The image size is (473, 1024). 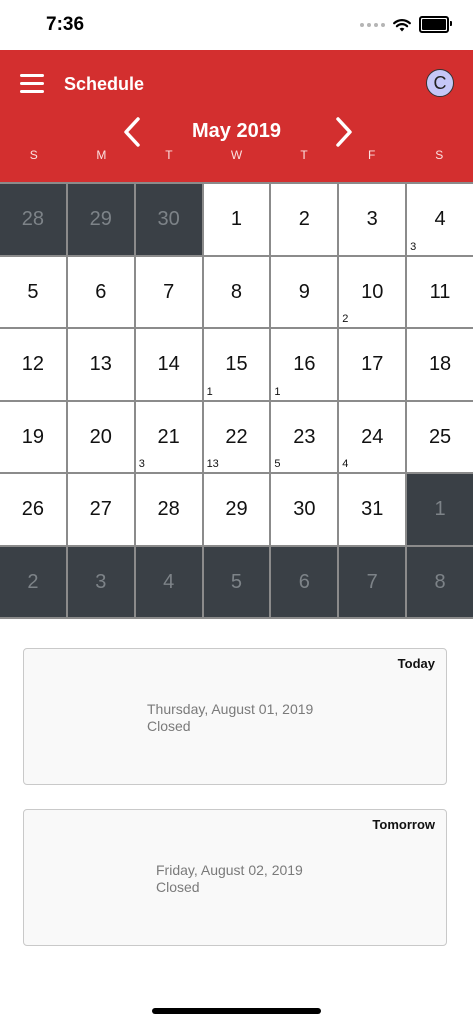 I want to click on calendar-day-cell: 14, so click(x=168, y=364).